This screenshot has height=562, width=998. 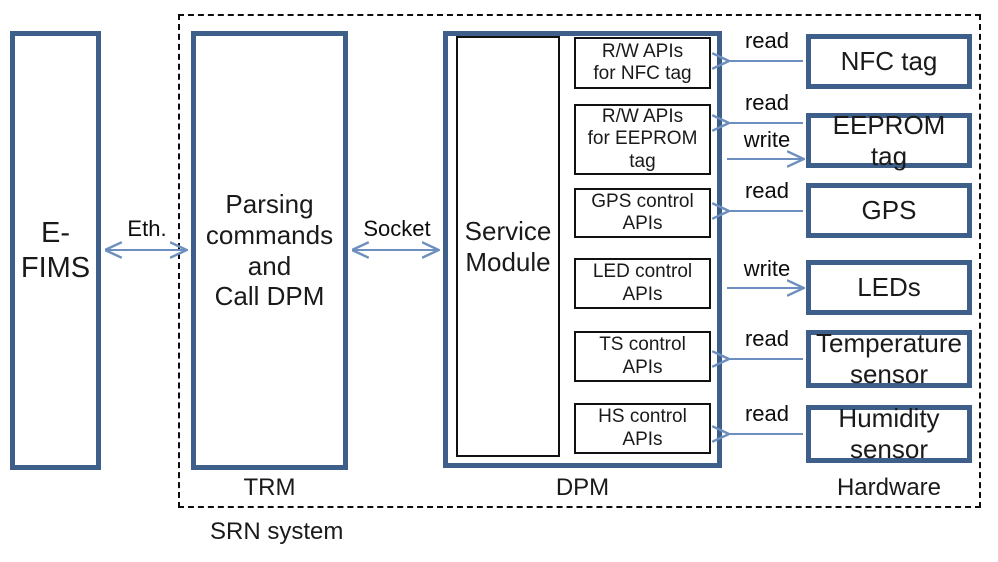 I want to click on api-box-nfc: R/W APIs for NFC tag, so click(x=642, y=63).